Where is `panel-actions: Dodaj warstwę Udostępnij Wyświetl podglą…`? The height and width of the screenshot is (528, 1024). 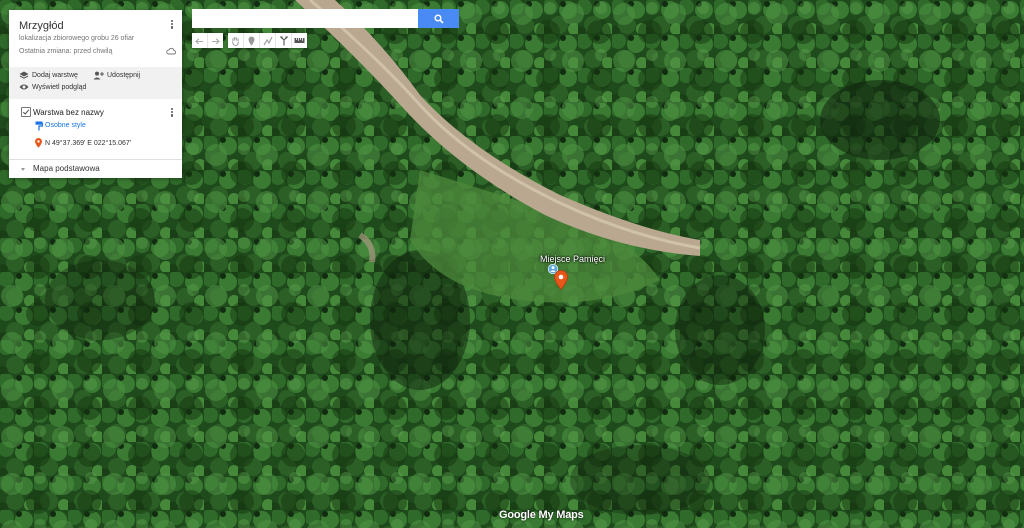 panel-actions: Dodaj warstwę Udostępnij Wyświetl podglą… is located at coordinates (95, 83).